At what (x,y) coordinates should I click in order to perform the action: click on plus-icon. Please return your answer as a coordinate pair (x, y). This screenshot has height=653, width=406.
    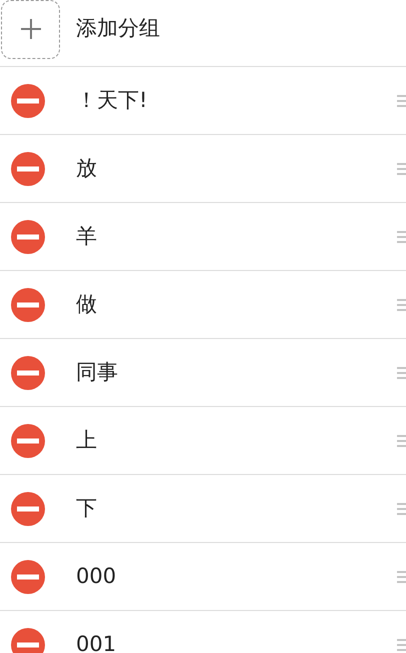
    Looking at the image, I should click on (31, 29).